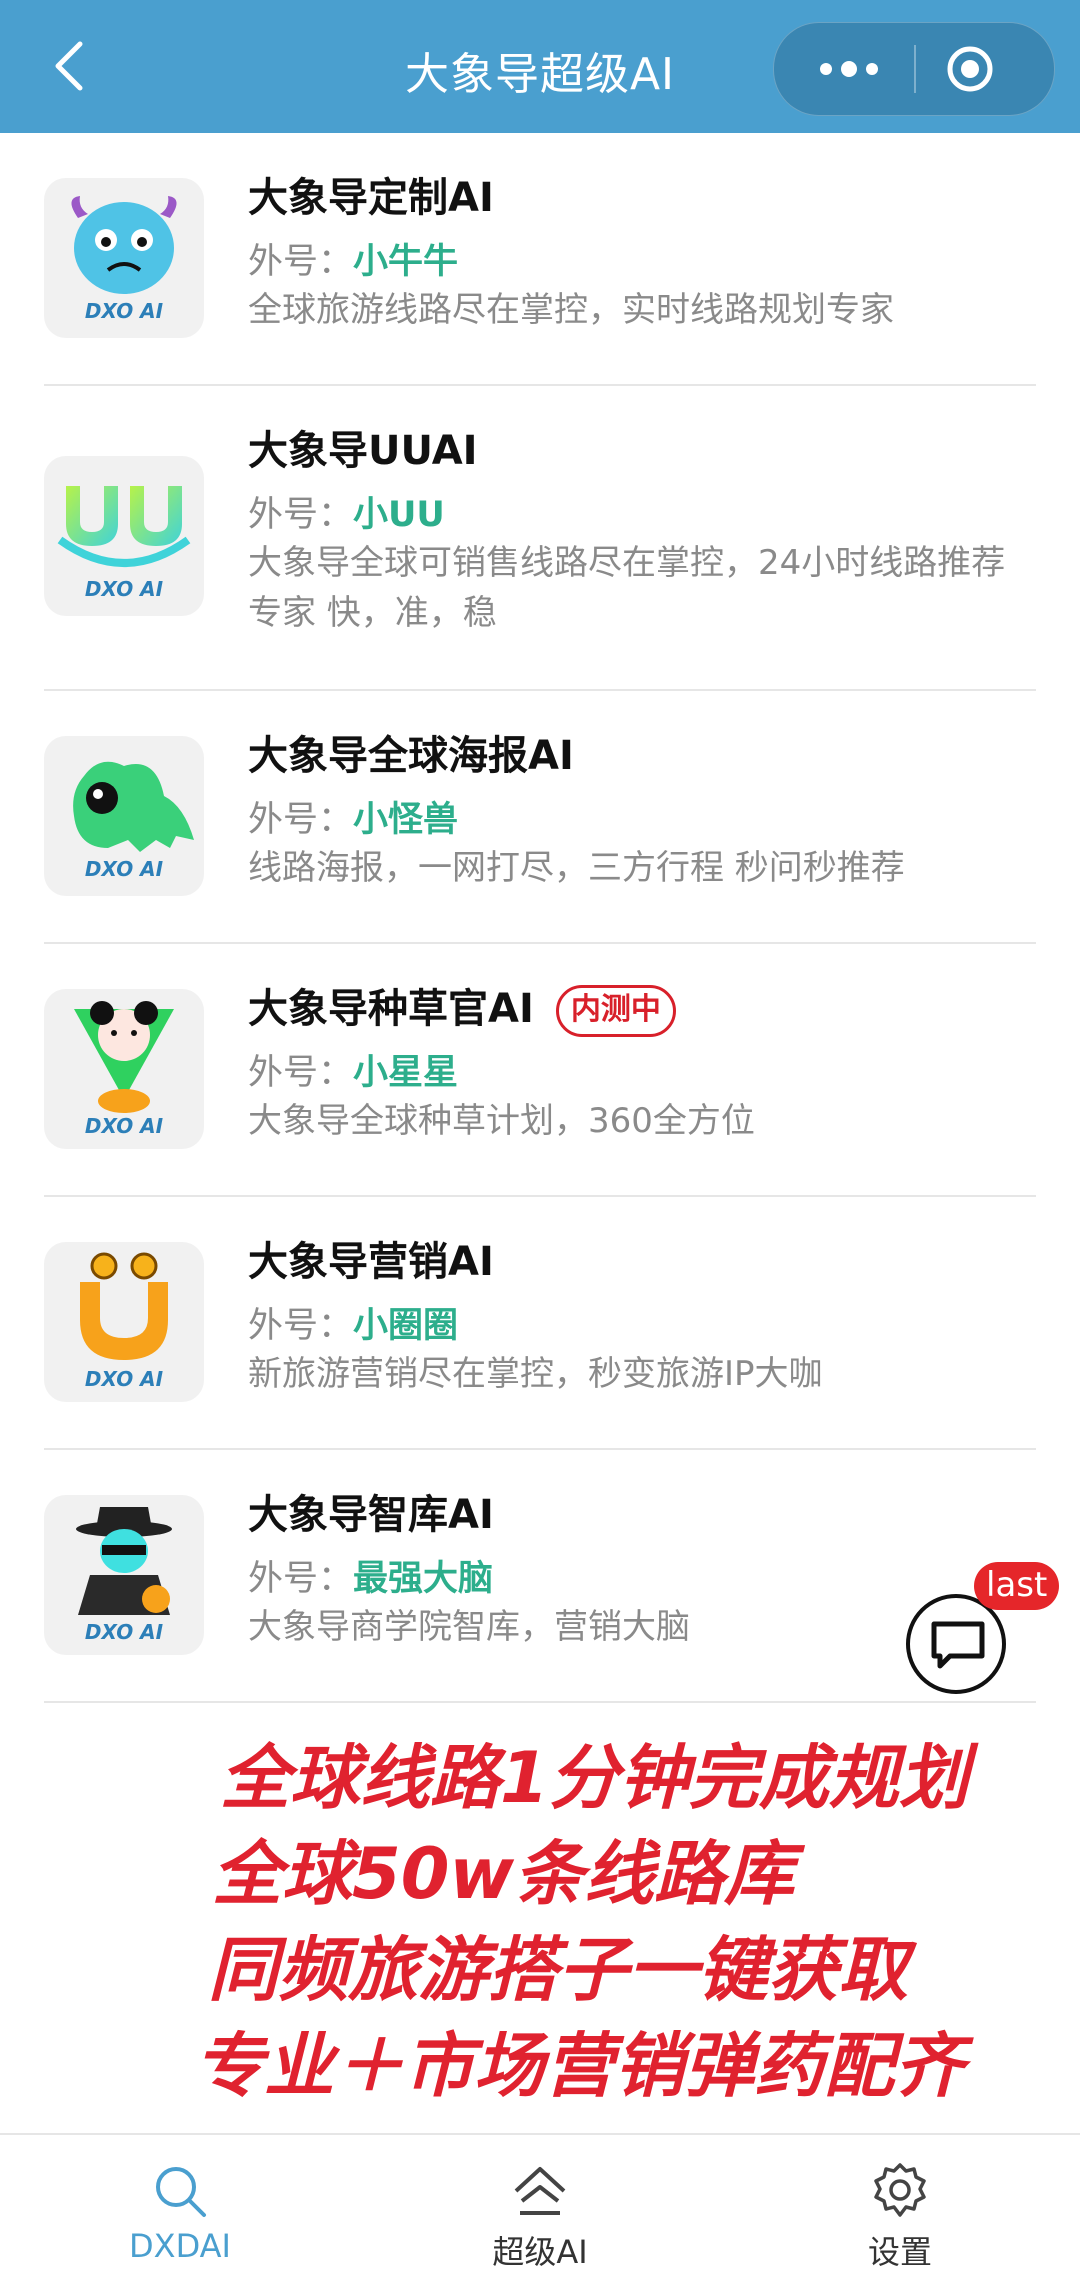 The image size is (1080, 2279). I want to click on tab-super-ai: 超级AI, so click(540, 2207).